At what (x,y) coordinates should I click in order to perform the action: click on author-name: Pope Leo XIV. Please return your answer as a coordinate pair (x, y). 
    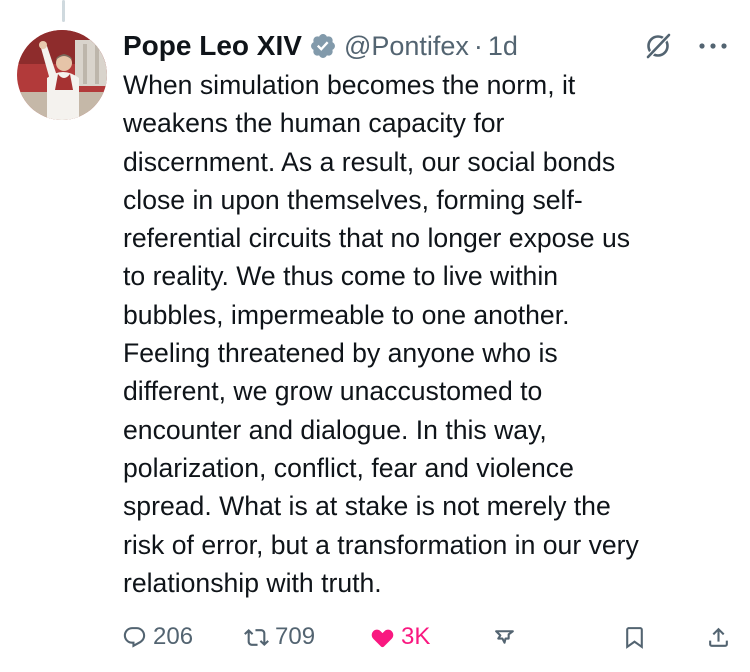
    Looking at the image, I should click on (212, 46).